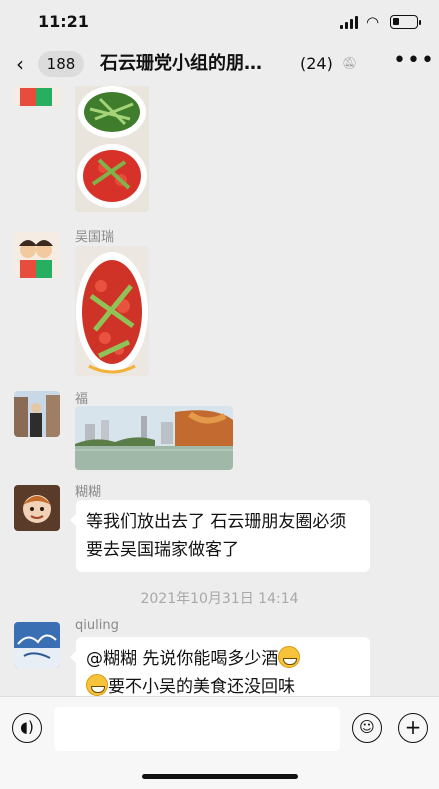 The height and width of the screenshot is (789, 439). What do you see at coordinates (373, 22) in the screenshot?
I see `wifi-icon: ◠` at bounding box center [373, 22].